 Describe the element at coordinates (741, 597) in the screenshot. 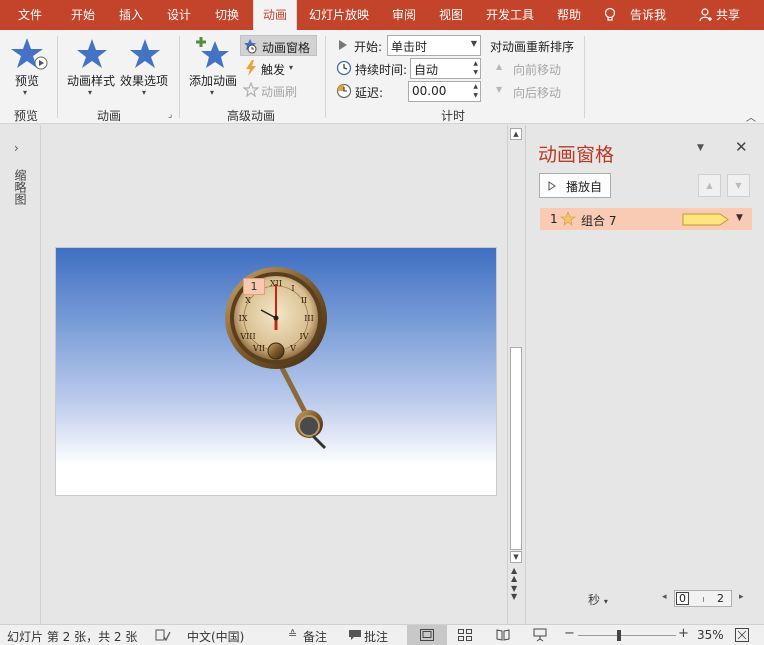

I see `timeline-right-icon: ▸` at that location.